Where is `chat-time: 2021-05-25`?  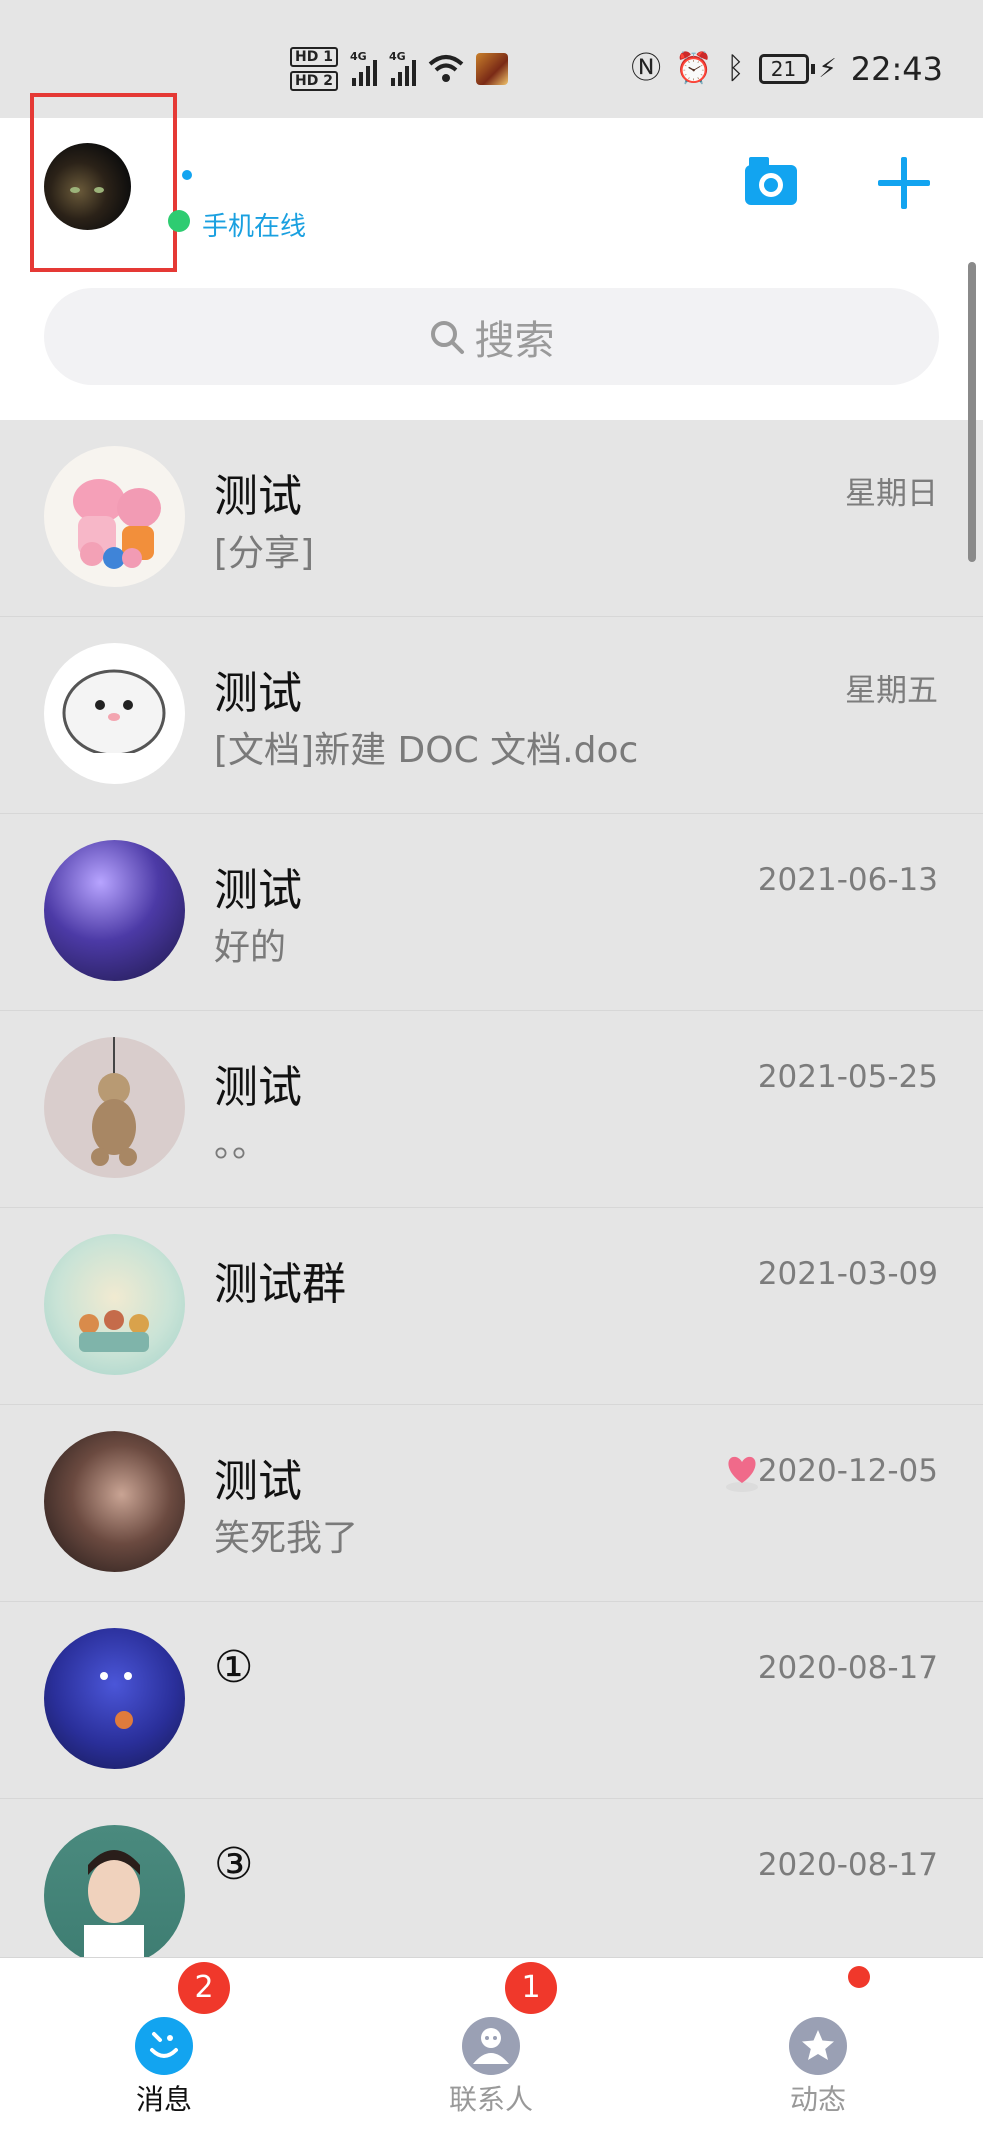
chat-time: 2021-05-25 is located at coordinates (847, 1077).